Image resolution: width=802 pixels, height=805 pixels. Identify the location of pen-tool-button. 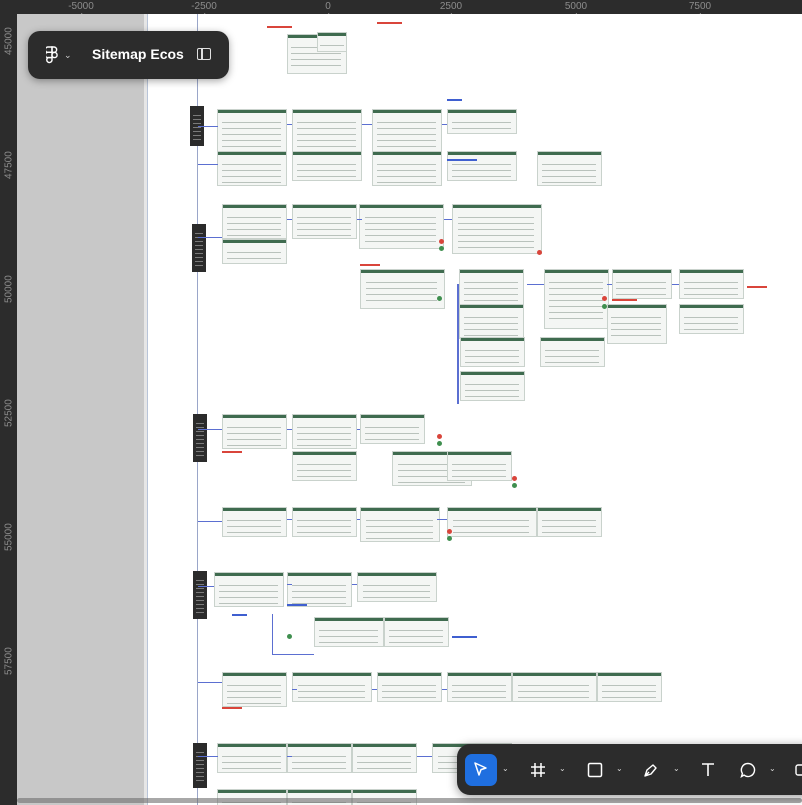
(651, 770).